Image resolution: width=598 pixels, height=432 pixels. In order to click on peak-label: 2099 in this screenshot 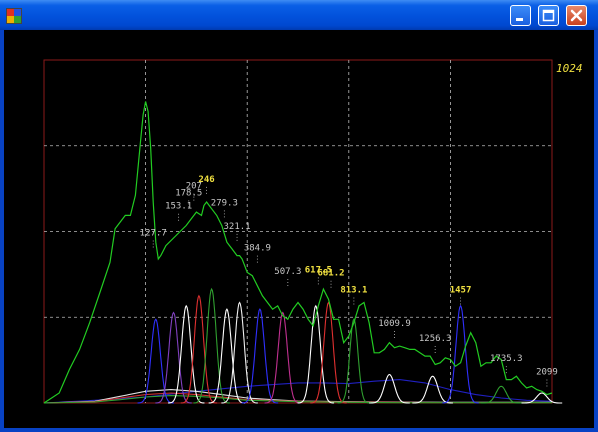, I will do `click(547, 373)`.